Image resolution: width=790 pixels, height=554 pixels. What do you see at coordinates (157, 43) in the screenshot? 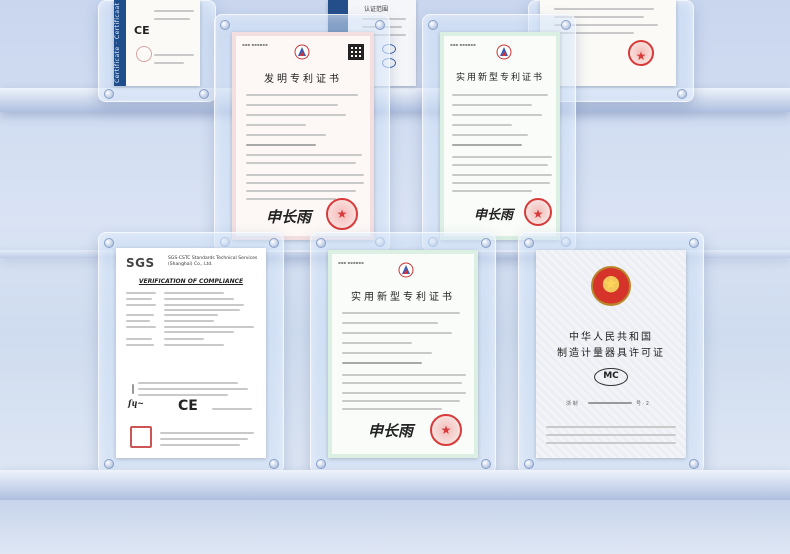
I see `certificate-ce-top-left: Certificate · Certificaat CE` at bounding box center [157, 43].